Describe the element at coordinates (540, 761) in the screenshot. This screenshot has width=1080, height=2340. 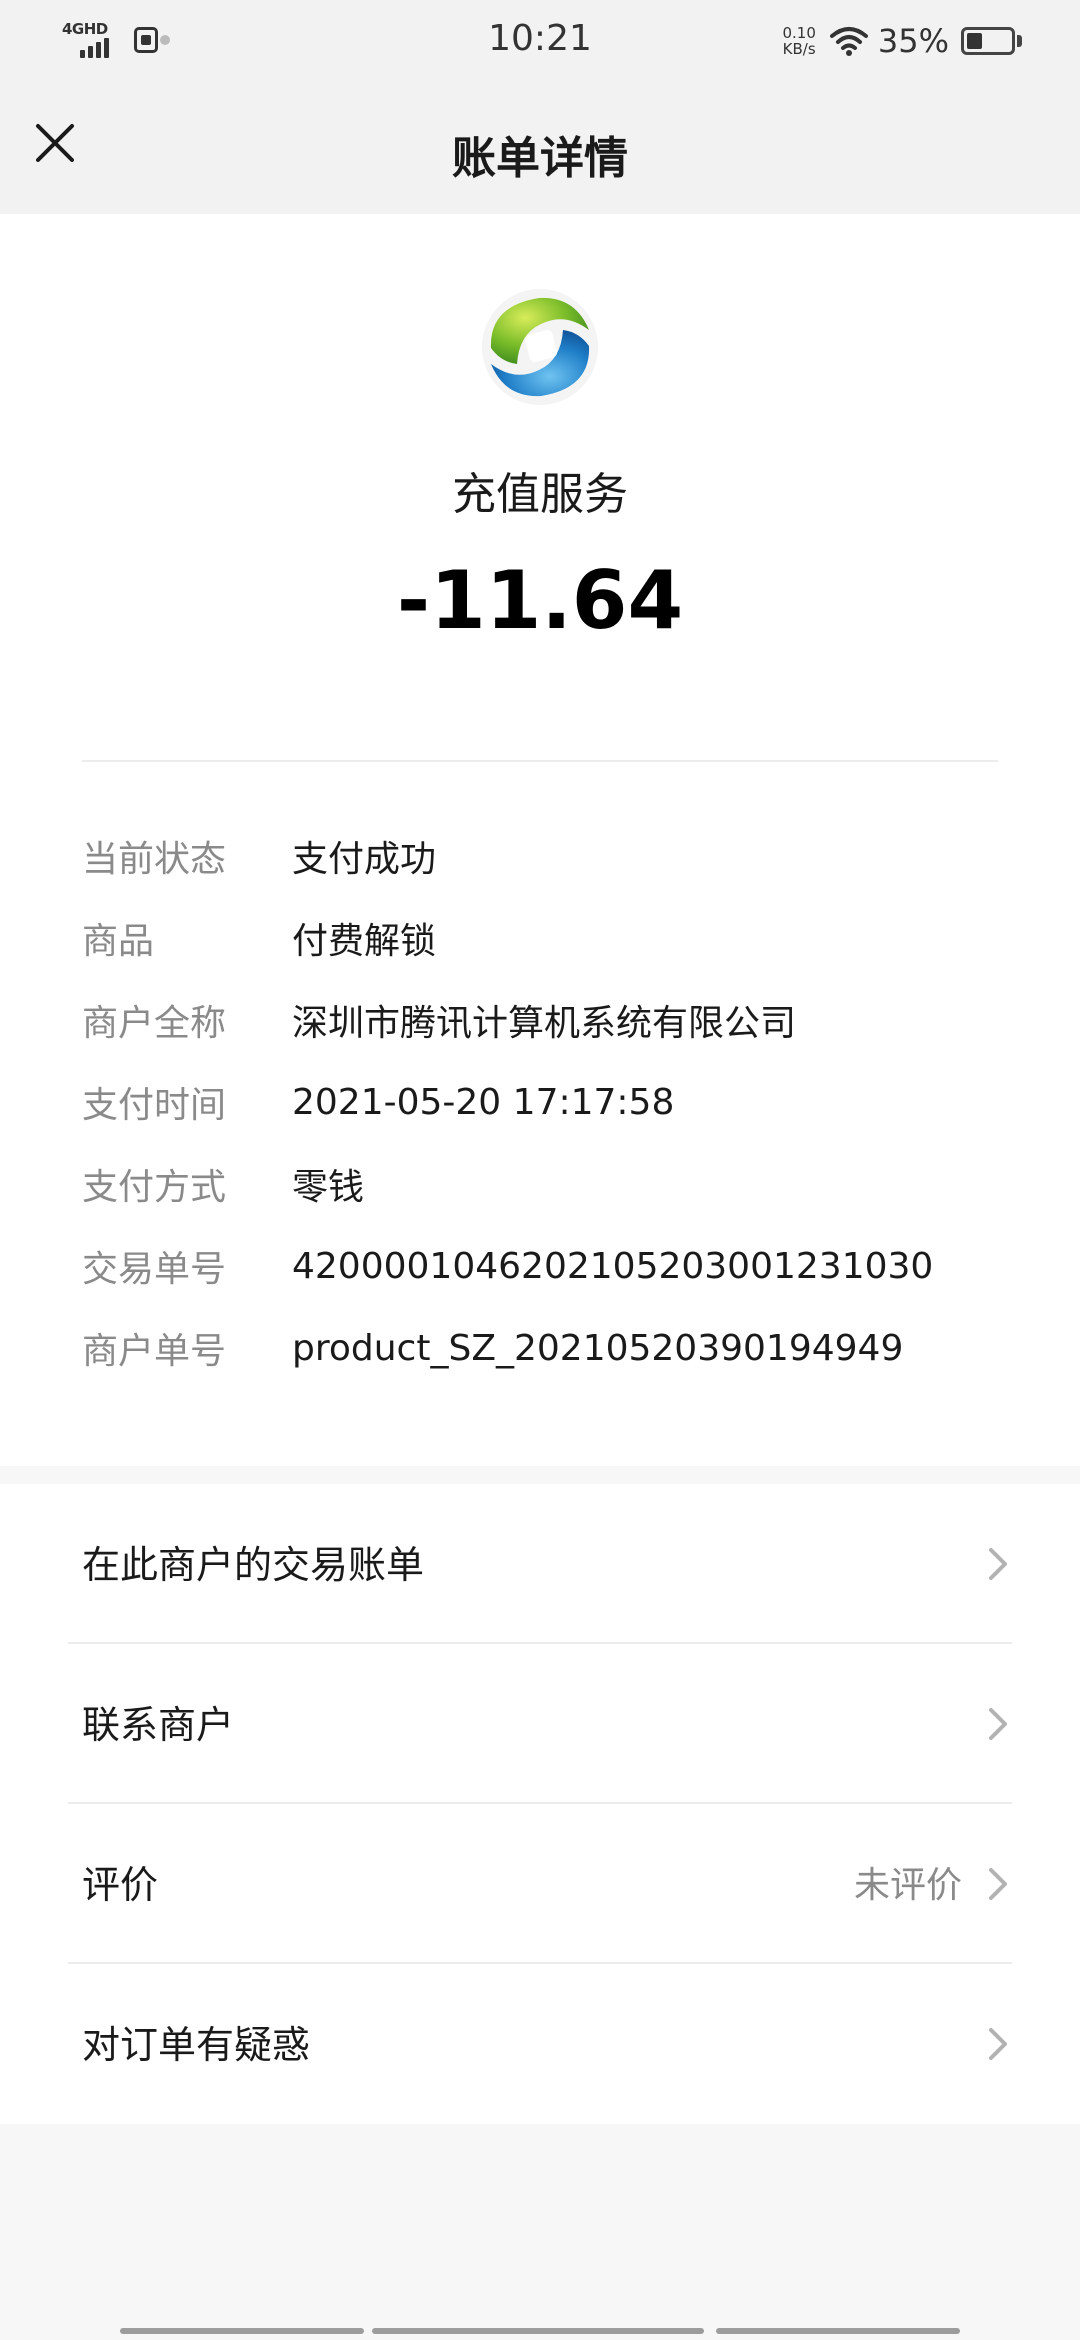
I see `divider` at that location.